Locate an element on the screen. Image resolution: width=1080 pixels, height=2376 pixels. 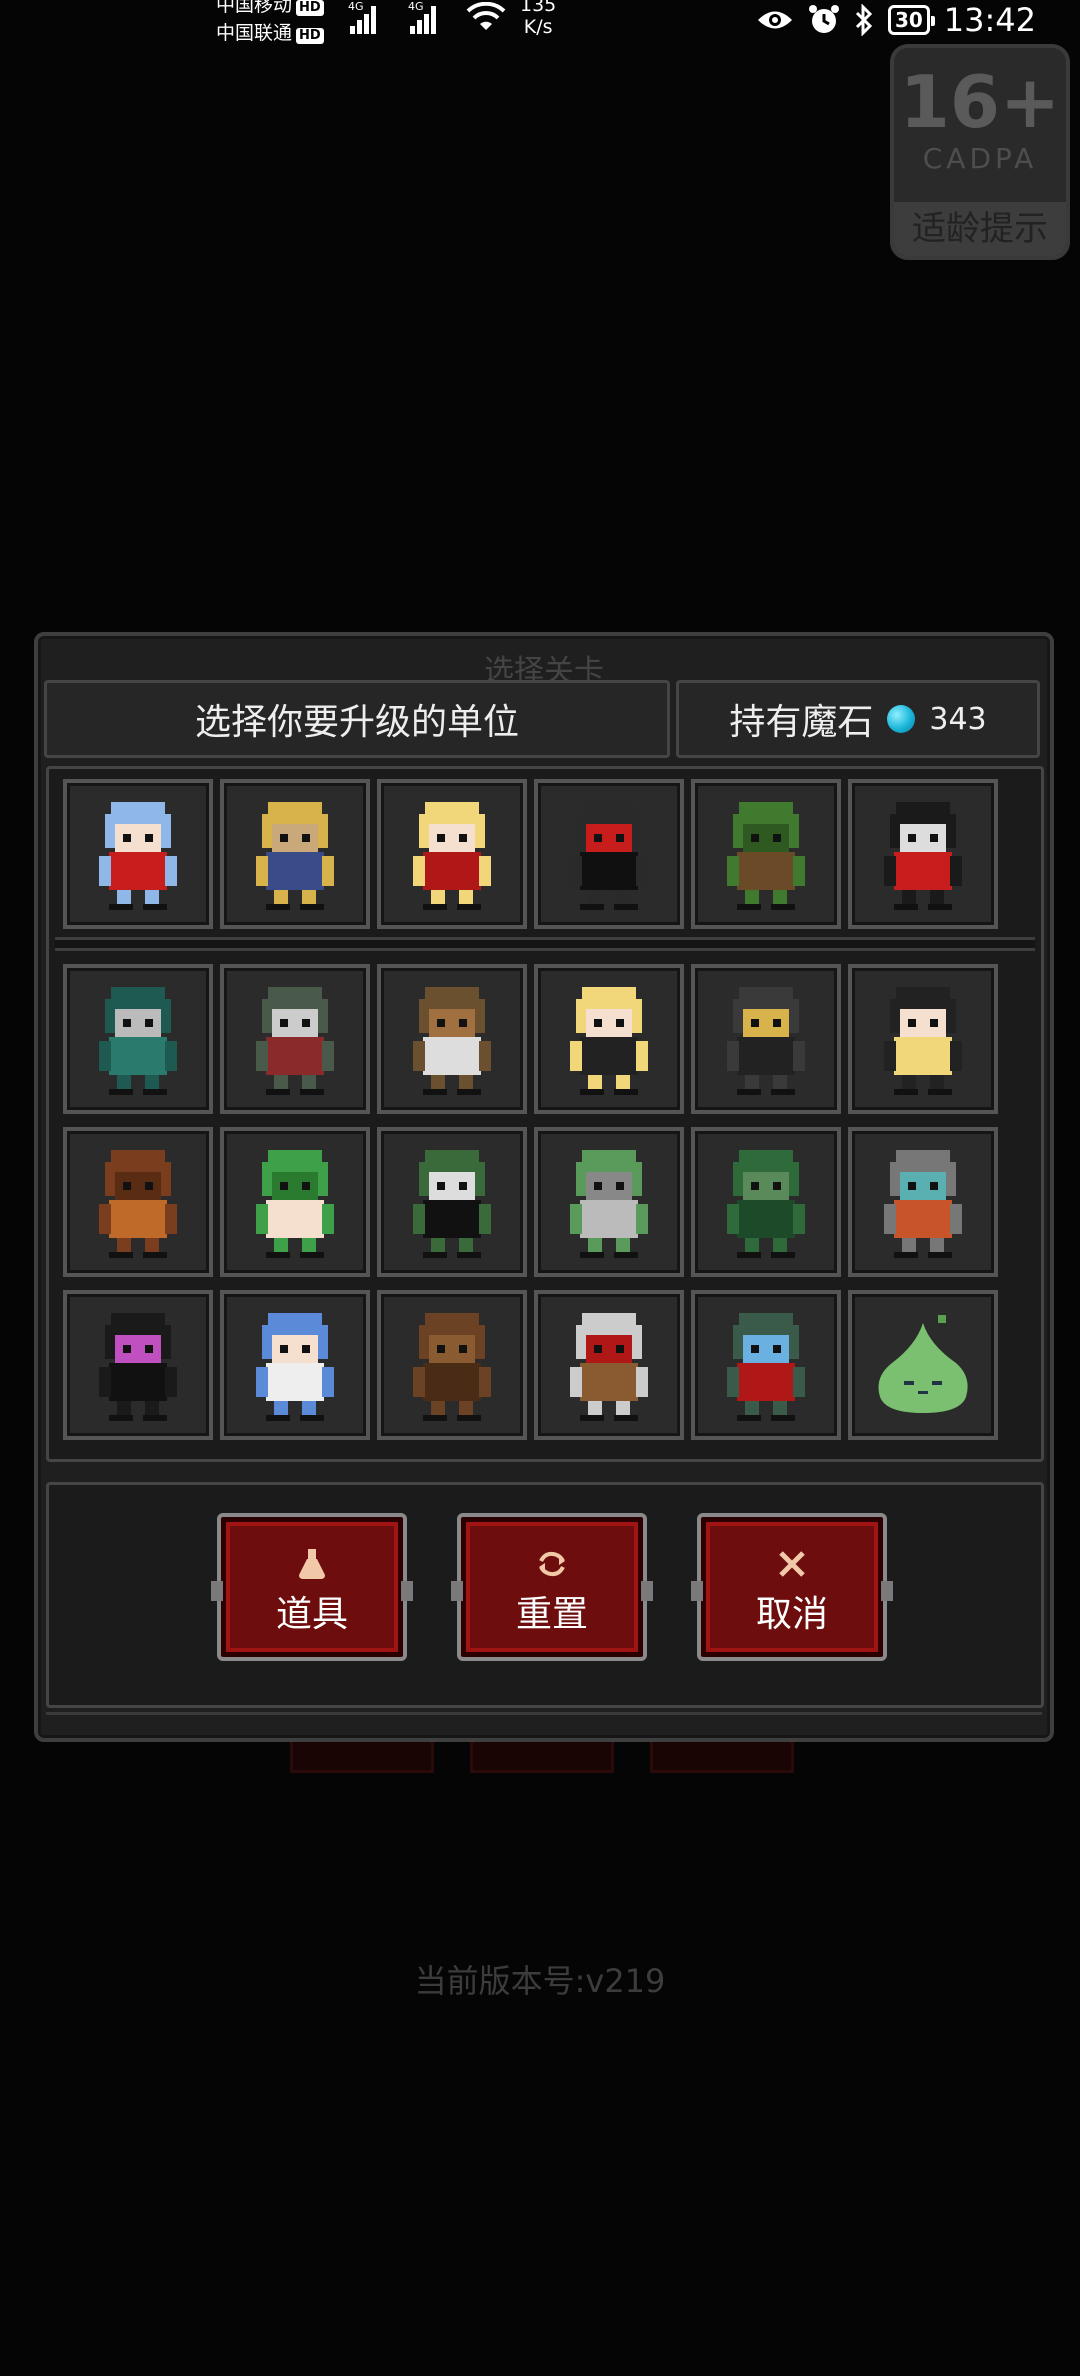
eye-icon is located at coordinates (774, 20).